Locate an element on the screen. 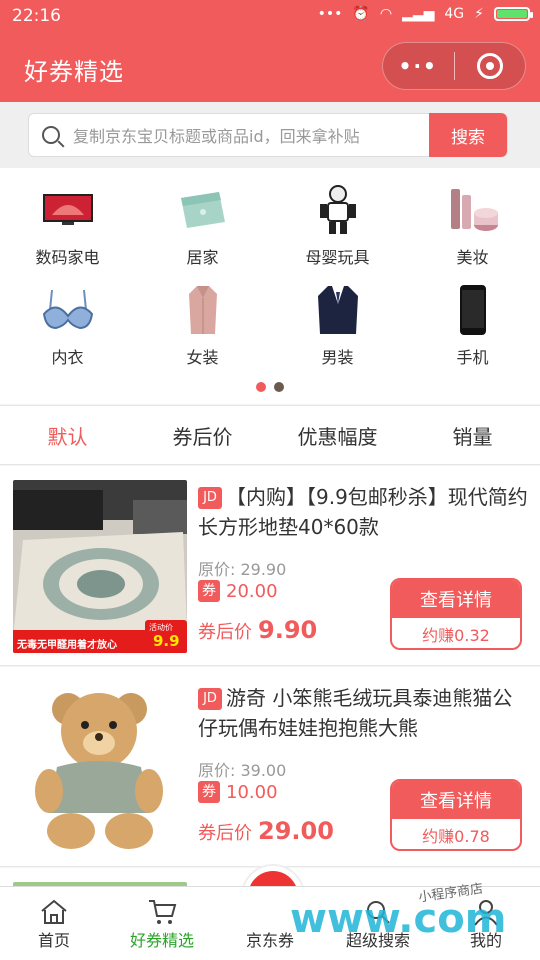 The width and height of the screenshot is (540, 960). search-input: 复制京东宝贝标题或商品id，回来拿补贴 is located at coordinates (251, 135).